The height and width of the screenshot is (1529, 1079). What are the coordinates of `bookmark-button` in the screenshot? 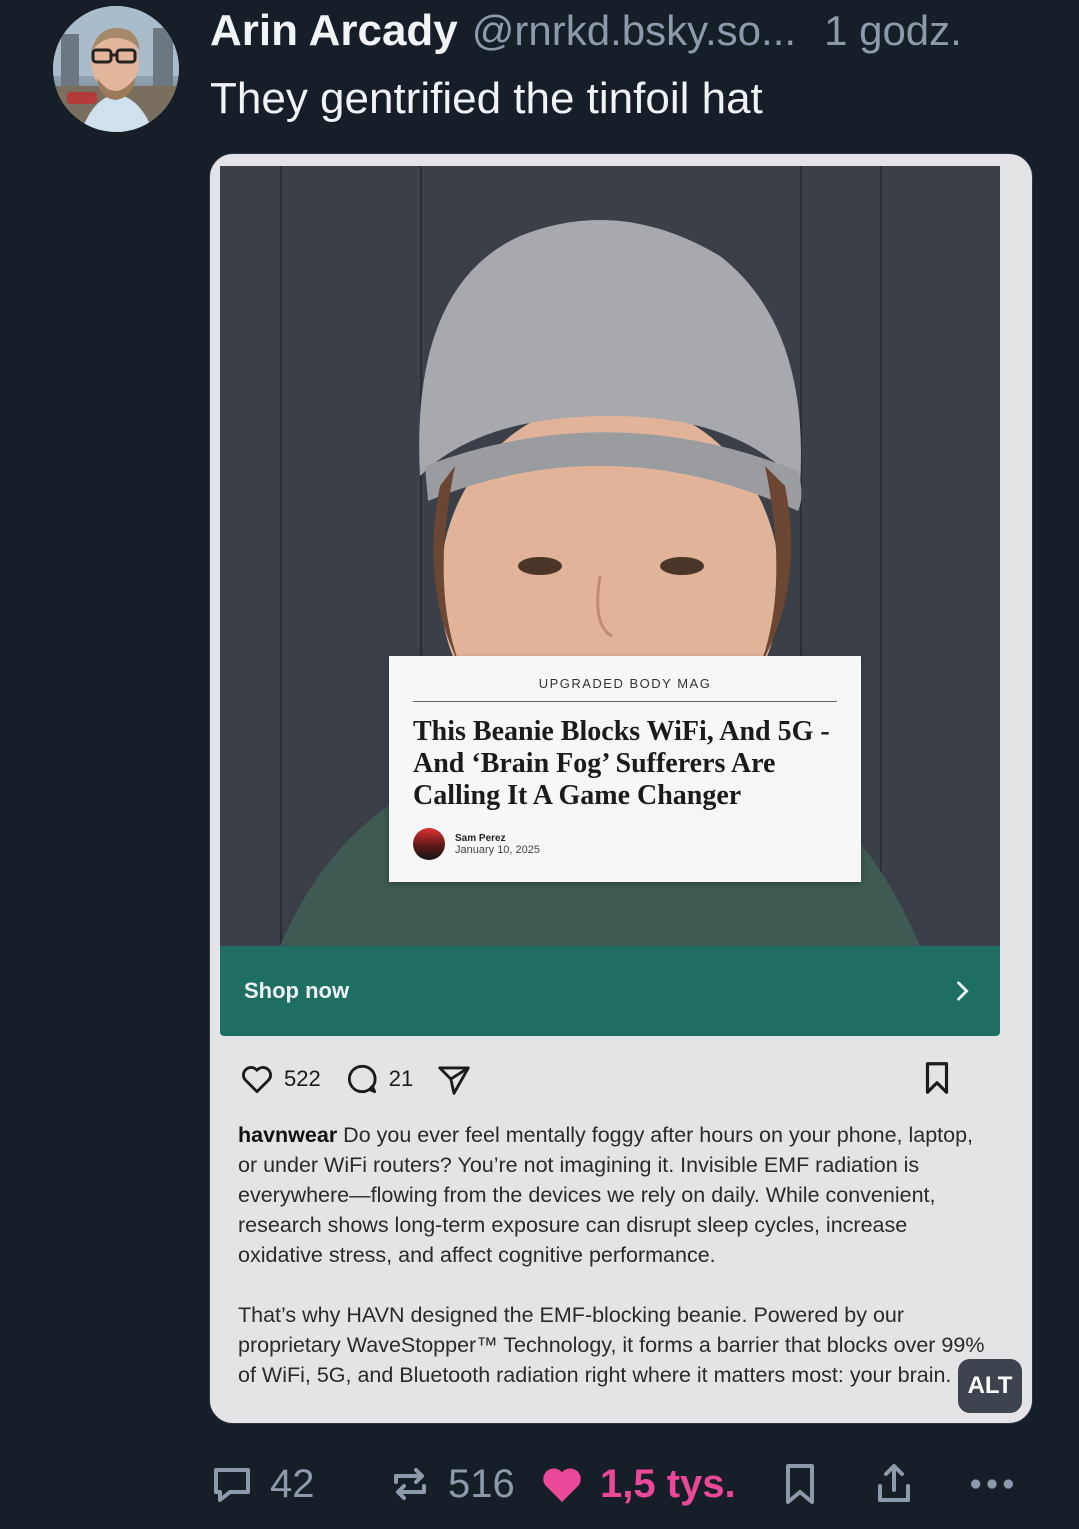 It's located at (800, 1484).